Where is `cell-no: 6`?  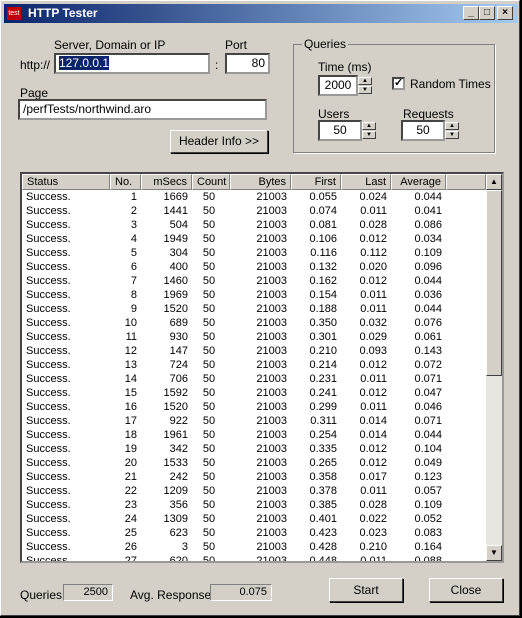 cell-no: 6 is located at coordinates (133, 267).